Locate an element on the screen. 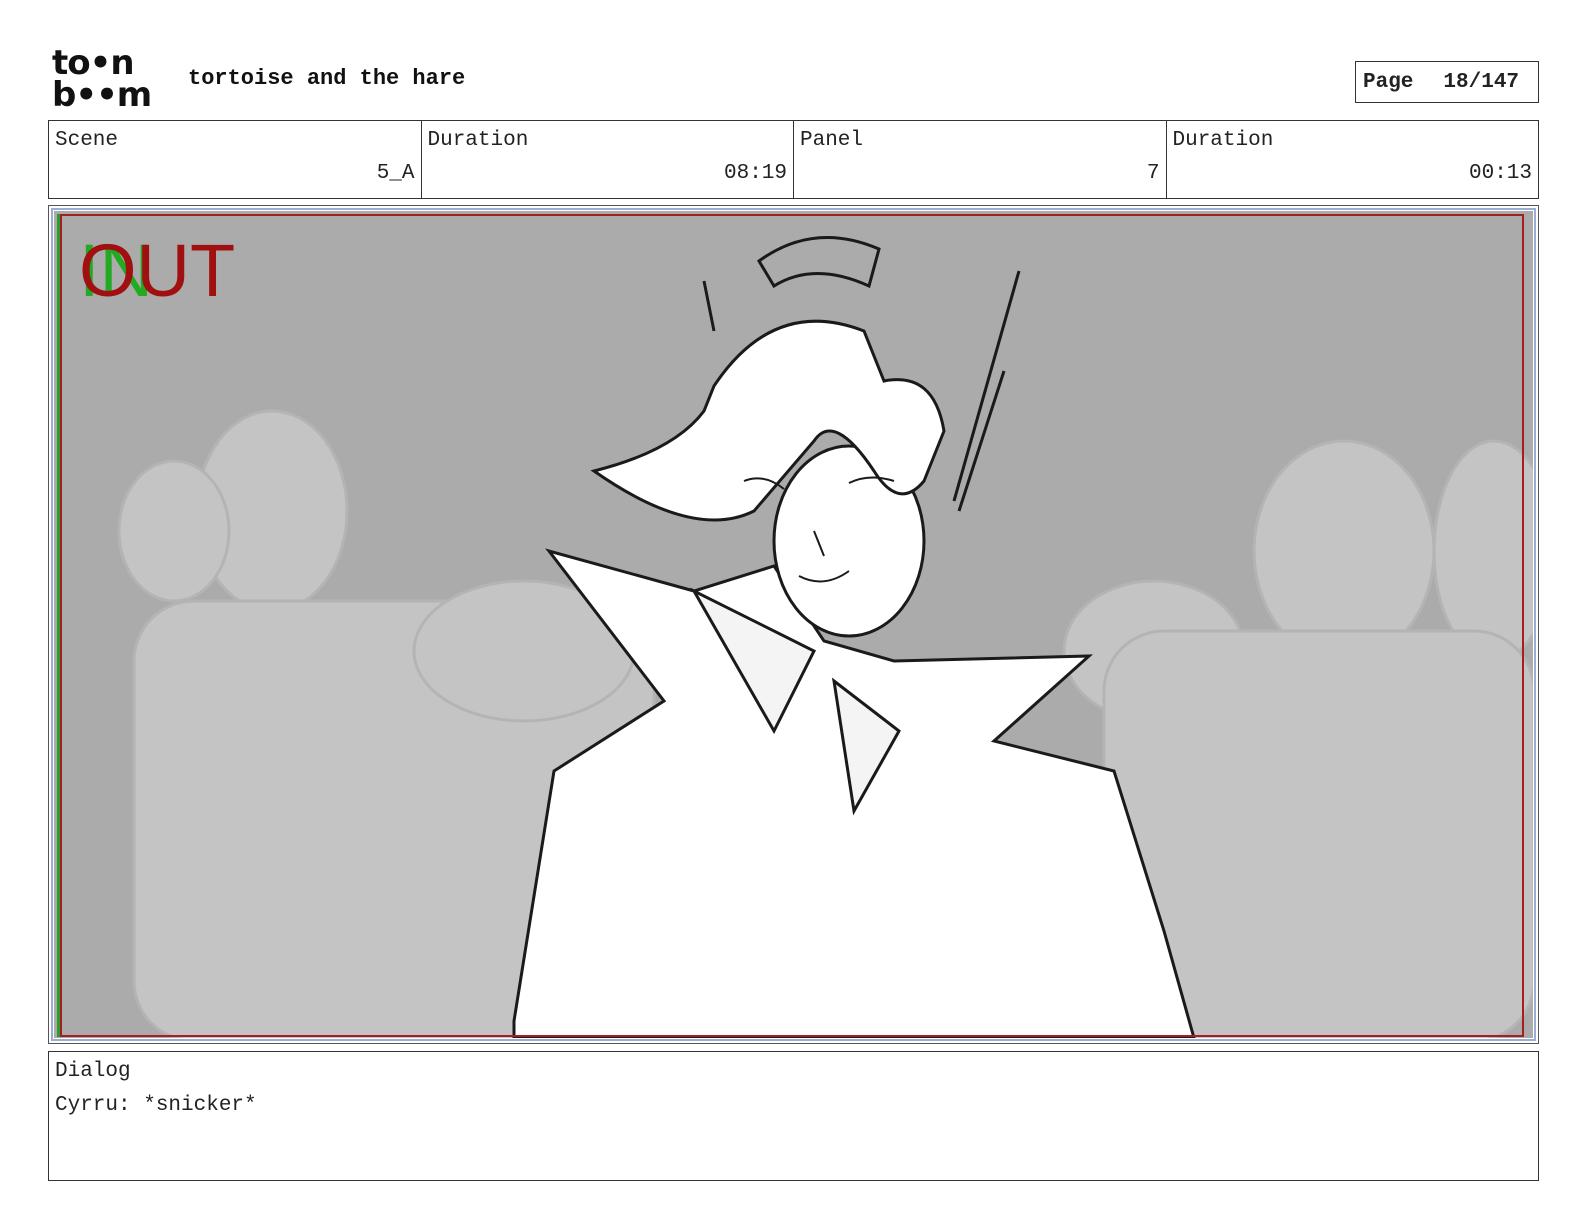 Image resolution: width=1584 pixels, height=1224 pixels. panel-duration-cell: Duration 00:13 is located at coordinates (1353, 159).